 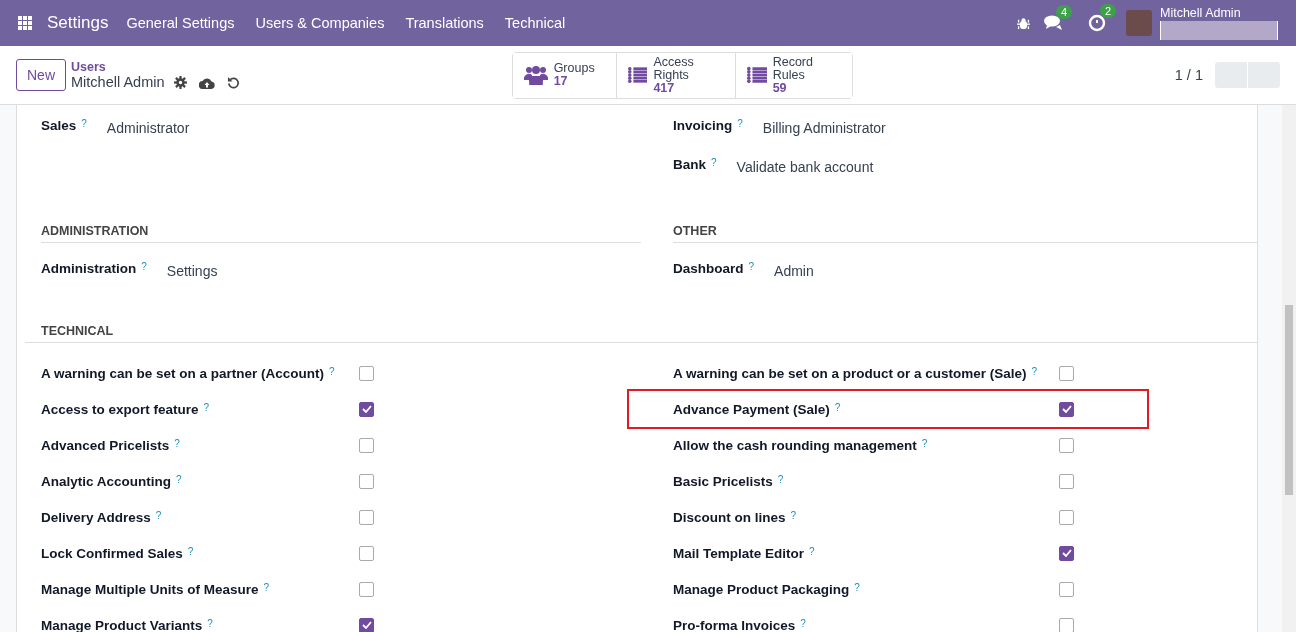 I want to click on field-label: Discount on lines, so click(x=729, y=517).